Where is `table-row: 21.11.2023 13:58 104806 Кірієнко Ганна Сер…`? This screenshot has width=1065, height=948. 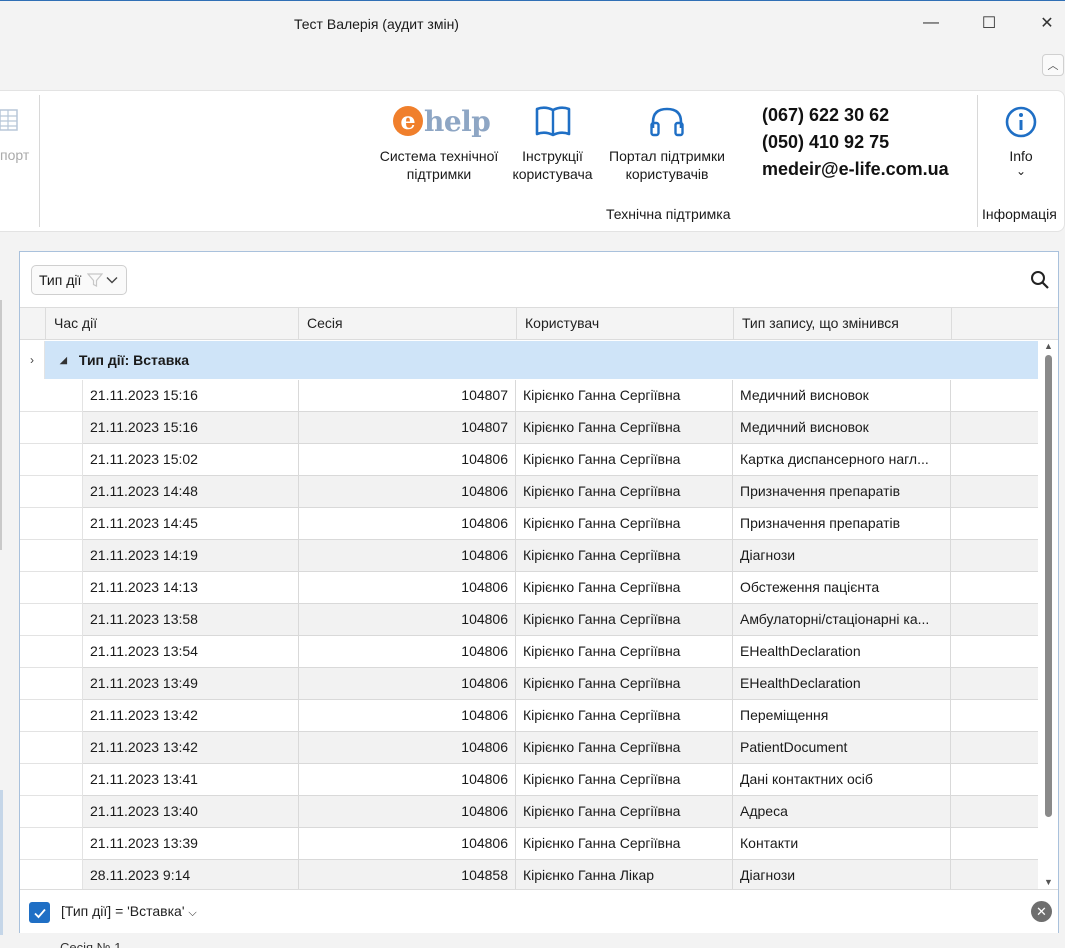
table-row: 21.11.2023 13:58 104806 Кірієнко Ганна Сер… is located at coordinates (529, 620).